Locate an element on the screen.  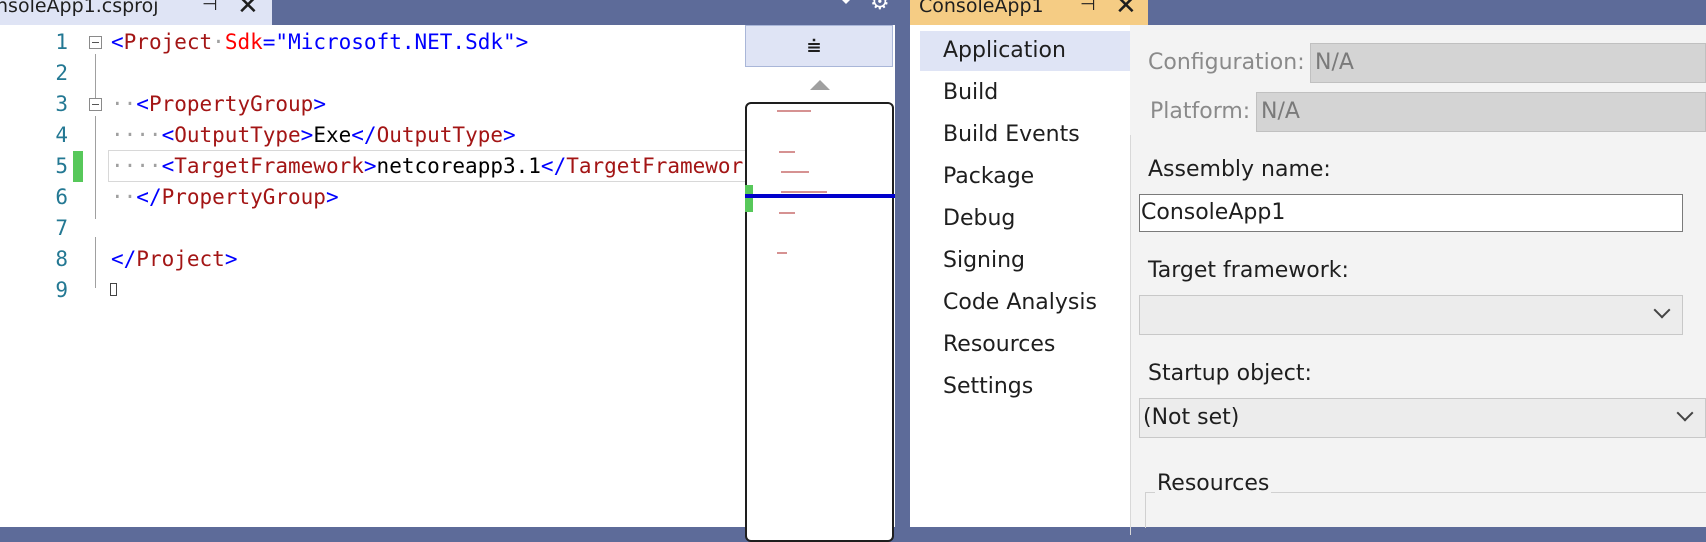
code-line: 9 is located at coordinates (372, 290).